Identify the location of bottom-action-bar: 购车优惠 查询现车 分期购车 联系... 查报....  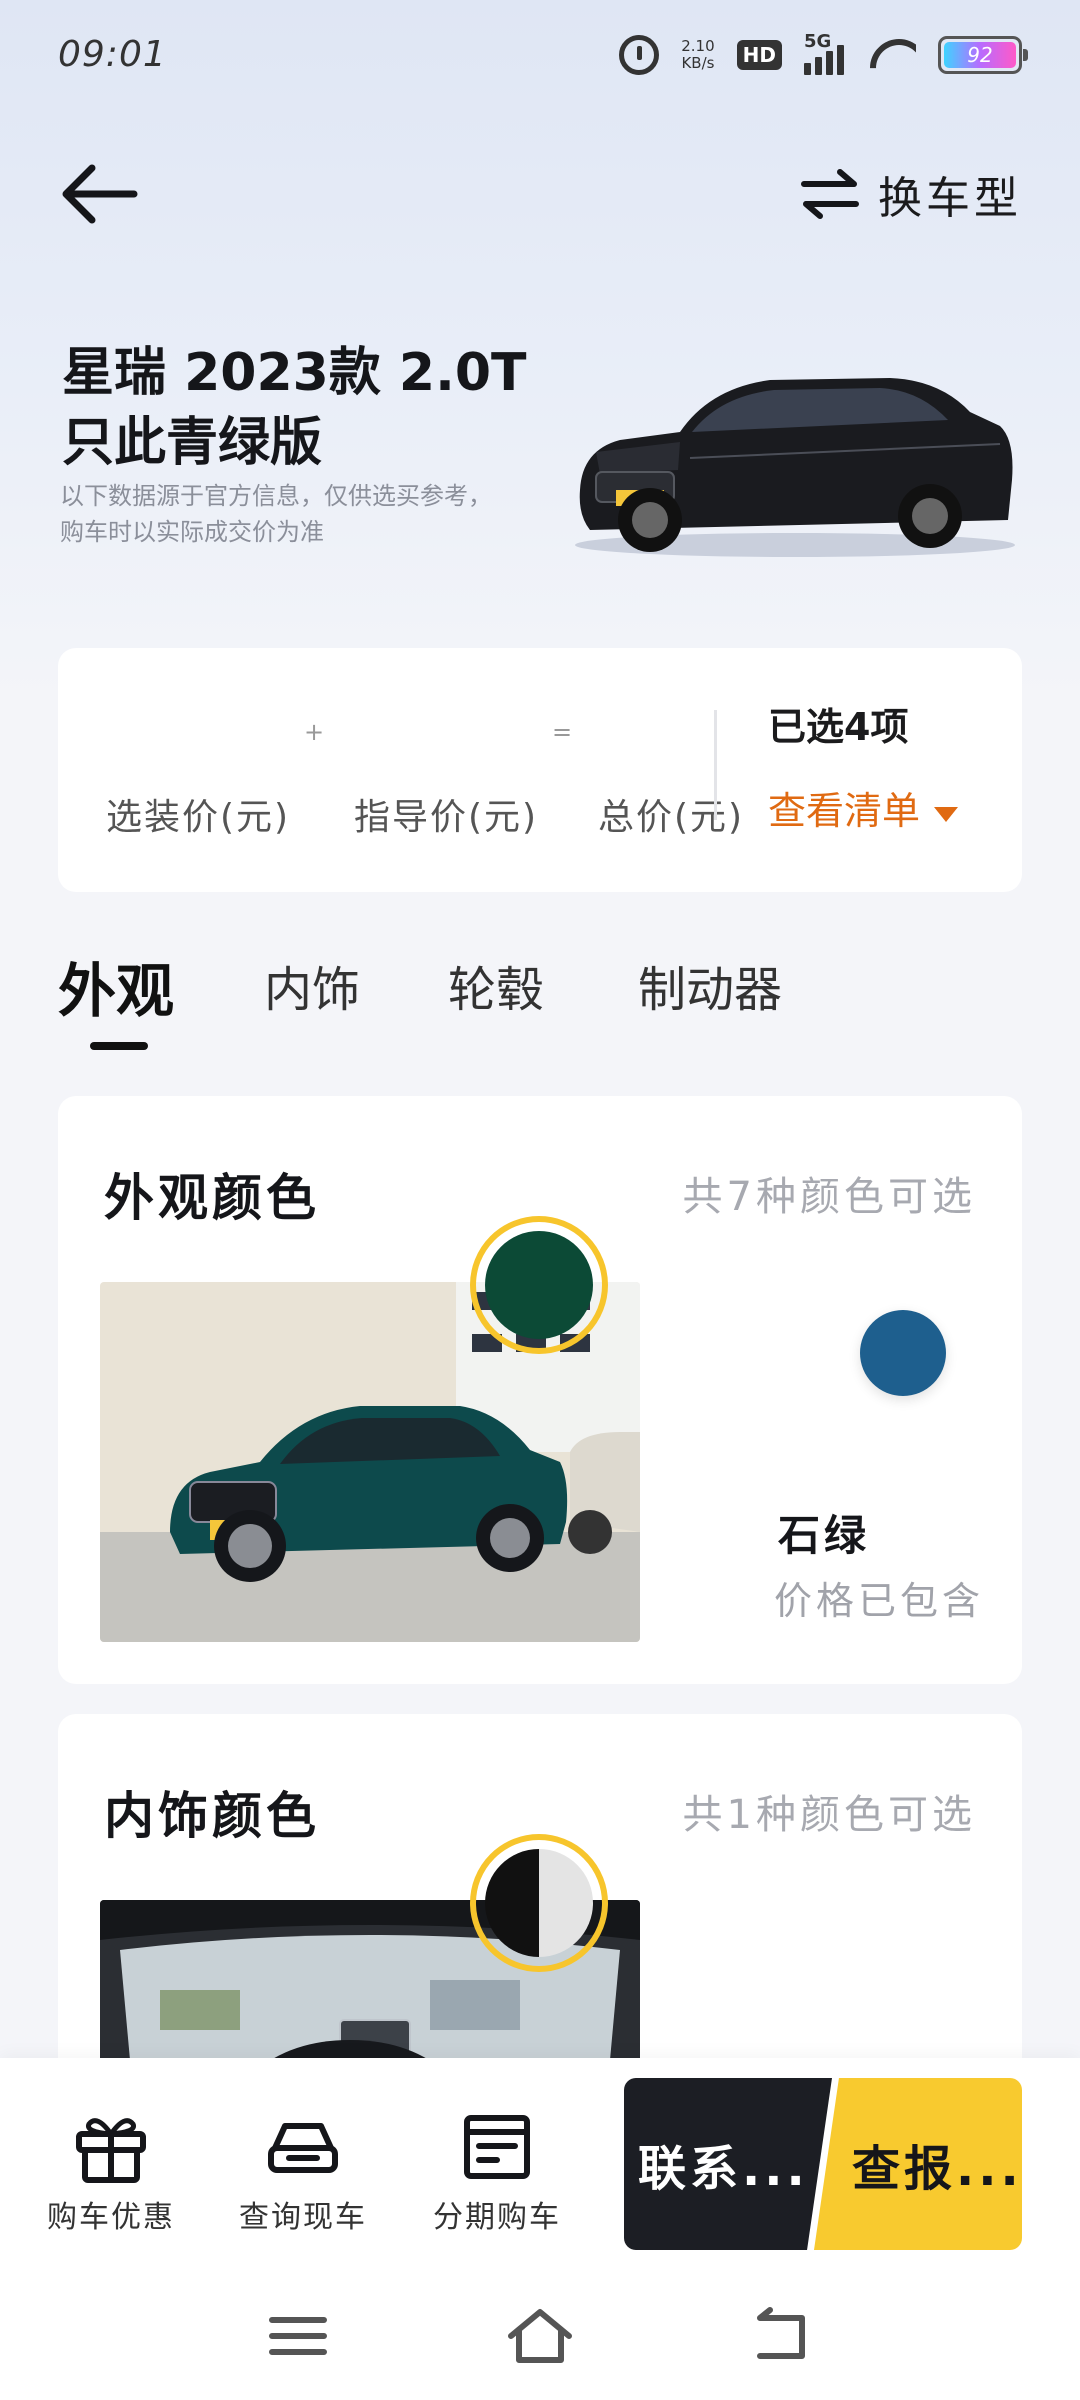
(540, 2168).